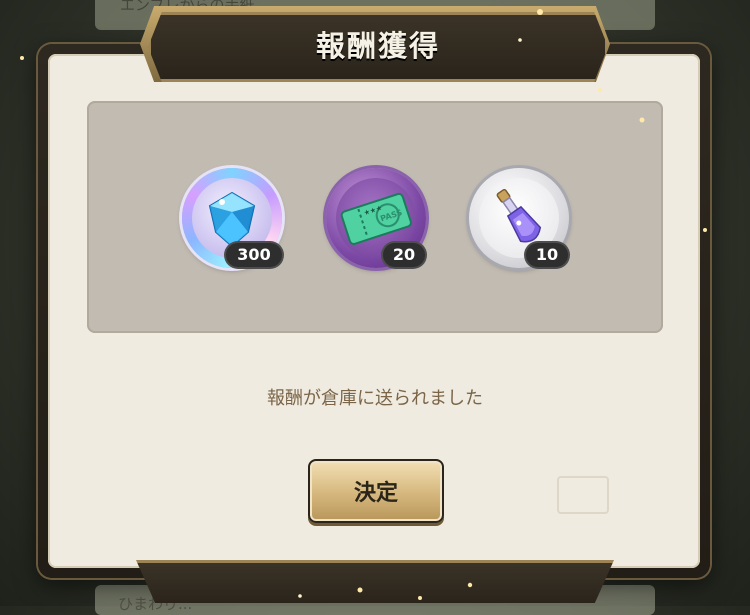  I want to click on quantity-badge: 300, so click(254, 255).